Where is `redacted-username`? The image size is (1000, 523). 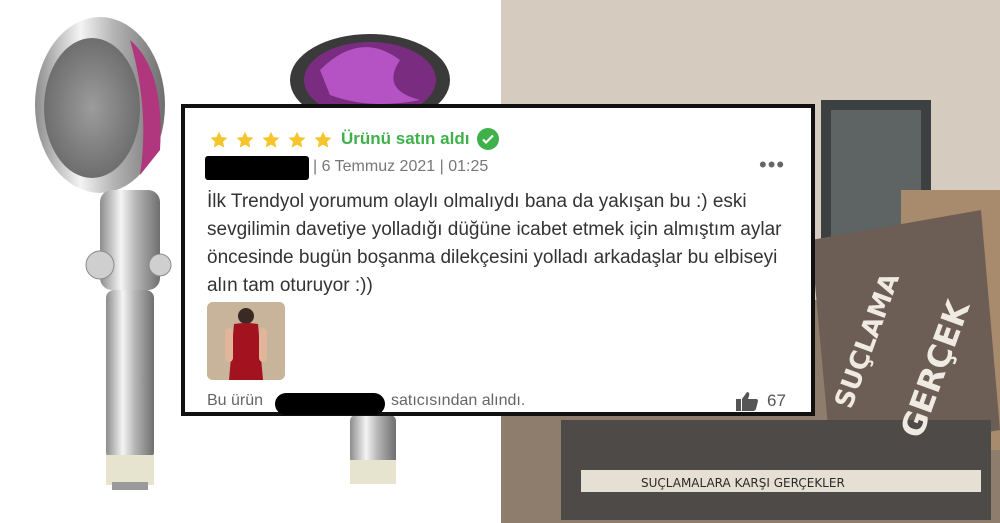 redacted-username is located at coordinates (257, 168).